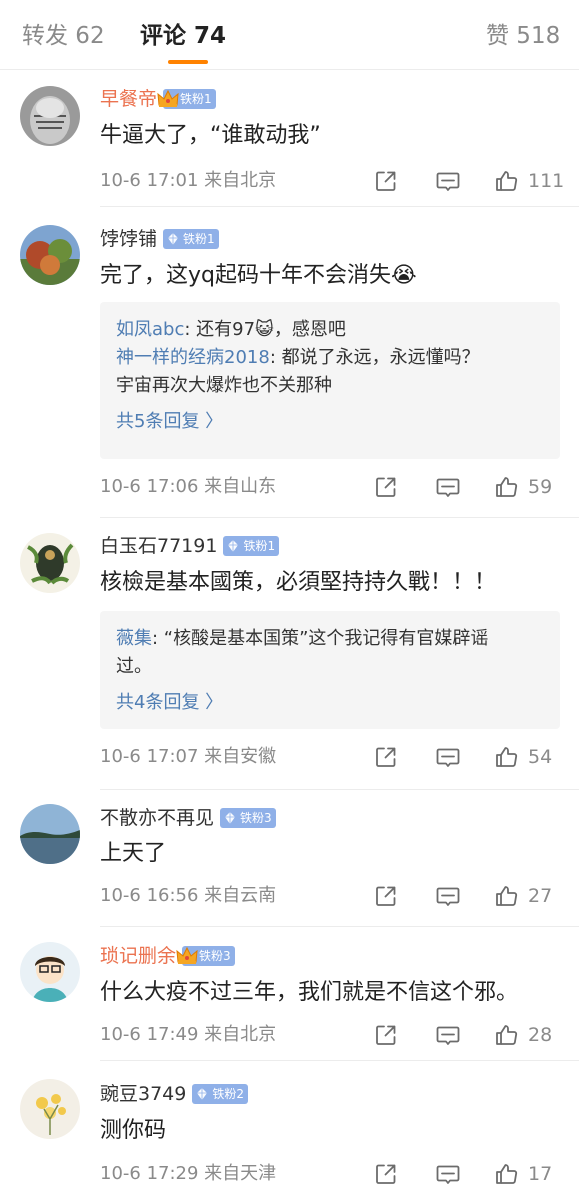  Describe the element at coordinates (289, 35) in the screenshot. I see `comment-tabs: 转发 62 评论 74 赞 518` at that location.